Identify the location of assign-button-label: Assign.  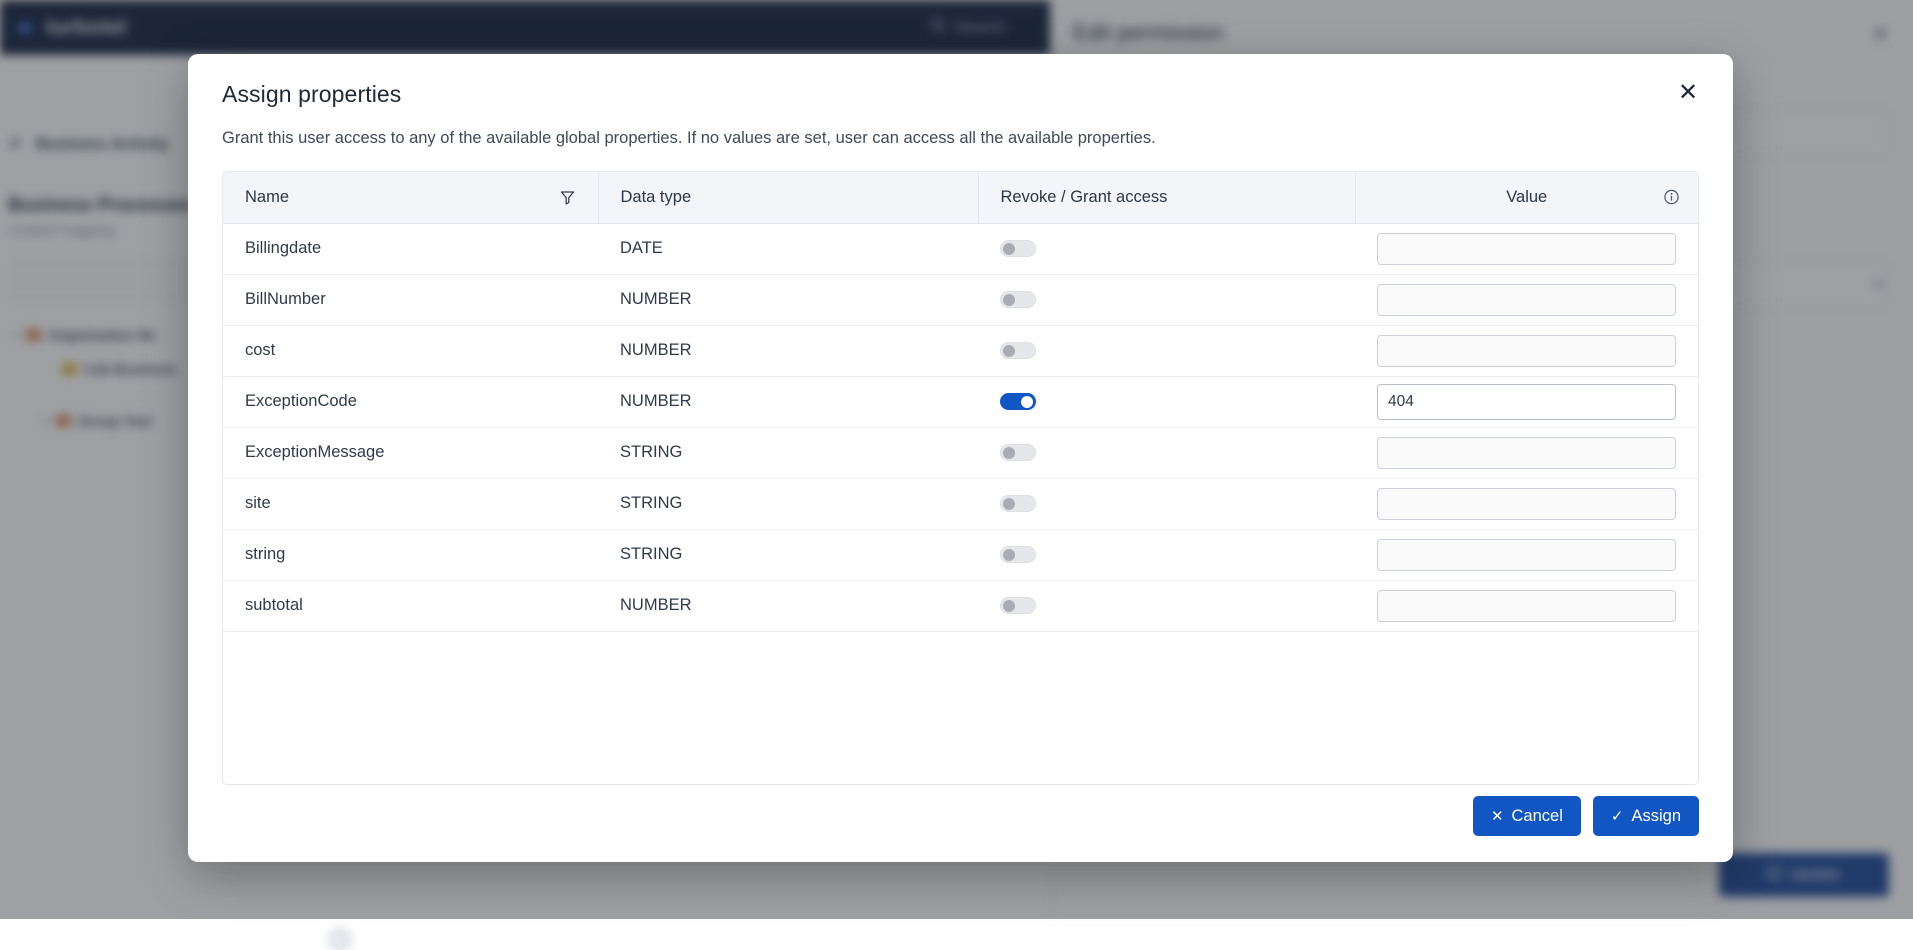
(1656, 816).